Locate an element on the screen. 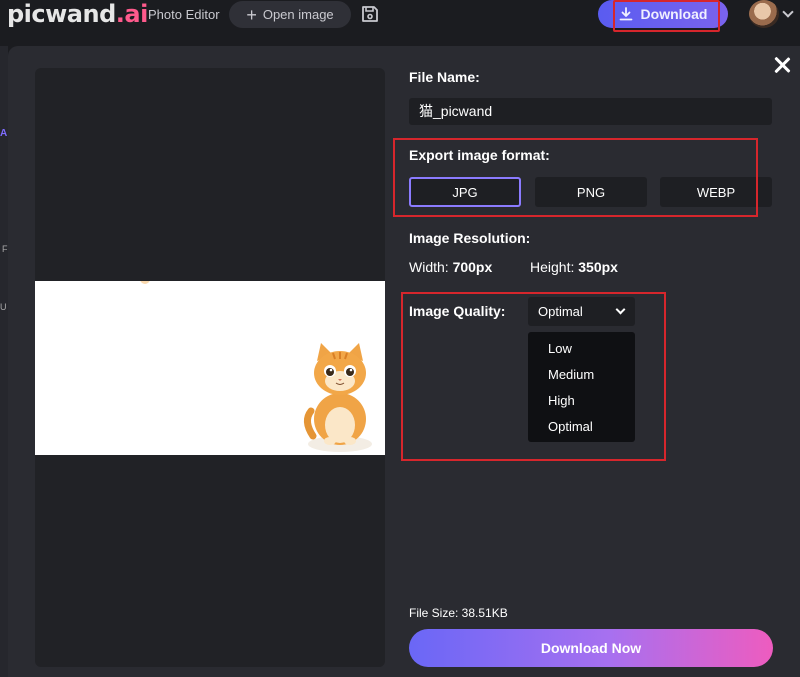 Image resolution: width=800 pixels, height=677 pixels. height-label: Height: is located at coordinates (552, 267).